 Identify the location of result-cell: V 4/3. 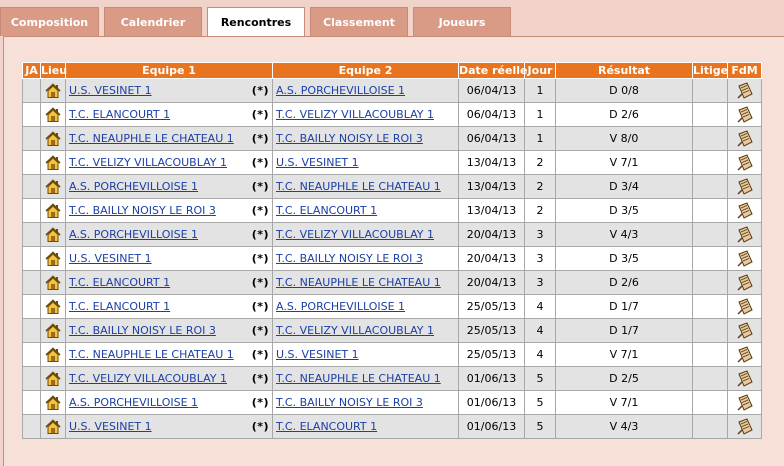
(624, 234).